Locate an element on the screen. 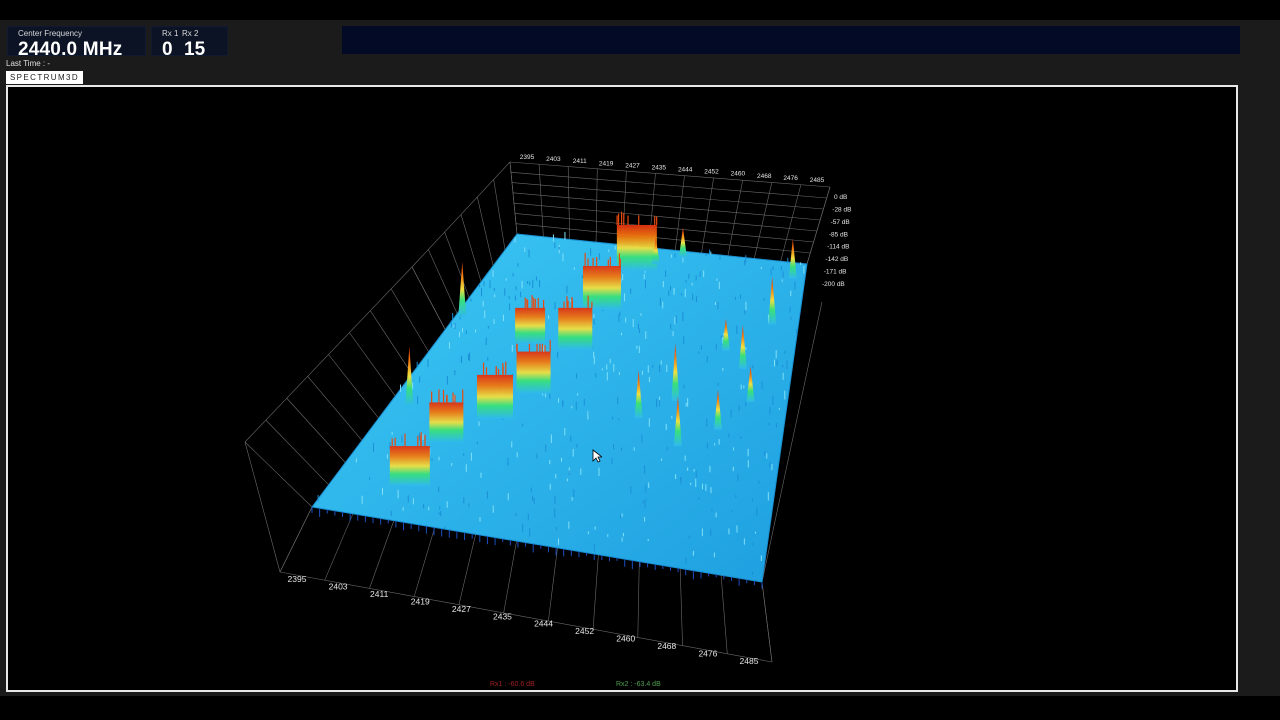 This screenshot has height=720, width=1280. top-freq-tick-label: 2452 is located at coordinates (711, 172).